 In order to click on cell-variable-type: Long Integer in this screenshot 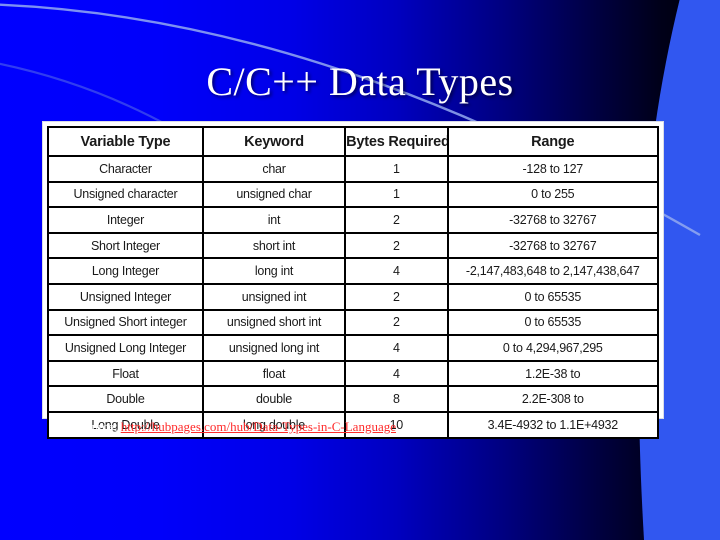, I will do `click(125, 271)`.